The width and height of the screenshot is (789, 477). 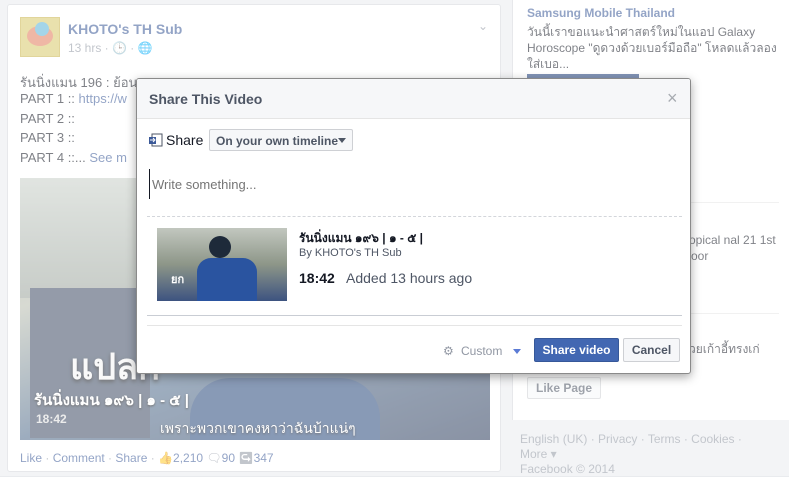 I want to click on gear-icon: ⚙, so click(x=448, y=351).